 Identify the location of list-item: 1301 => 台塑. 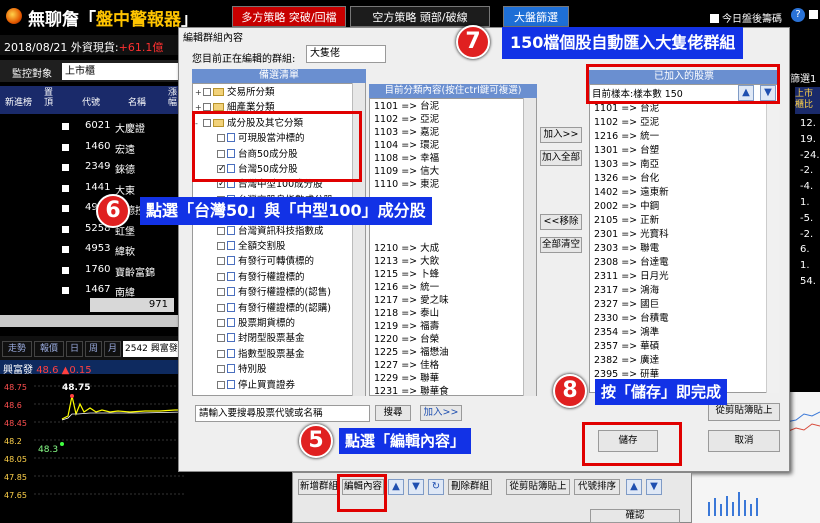
(626, 151).